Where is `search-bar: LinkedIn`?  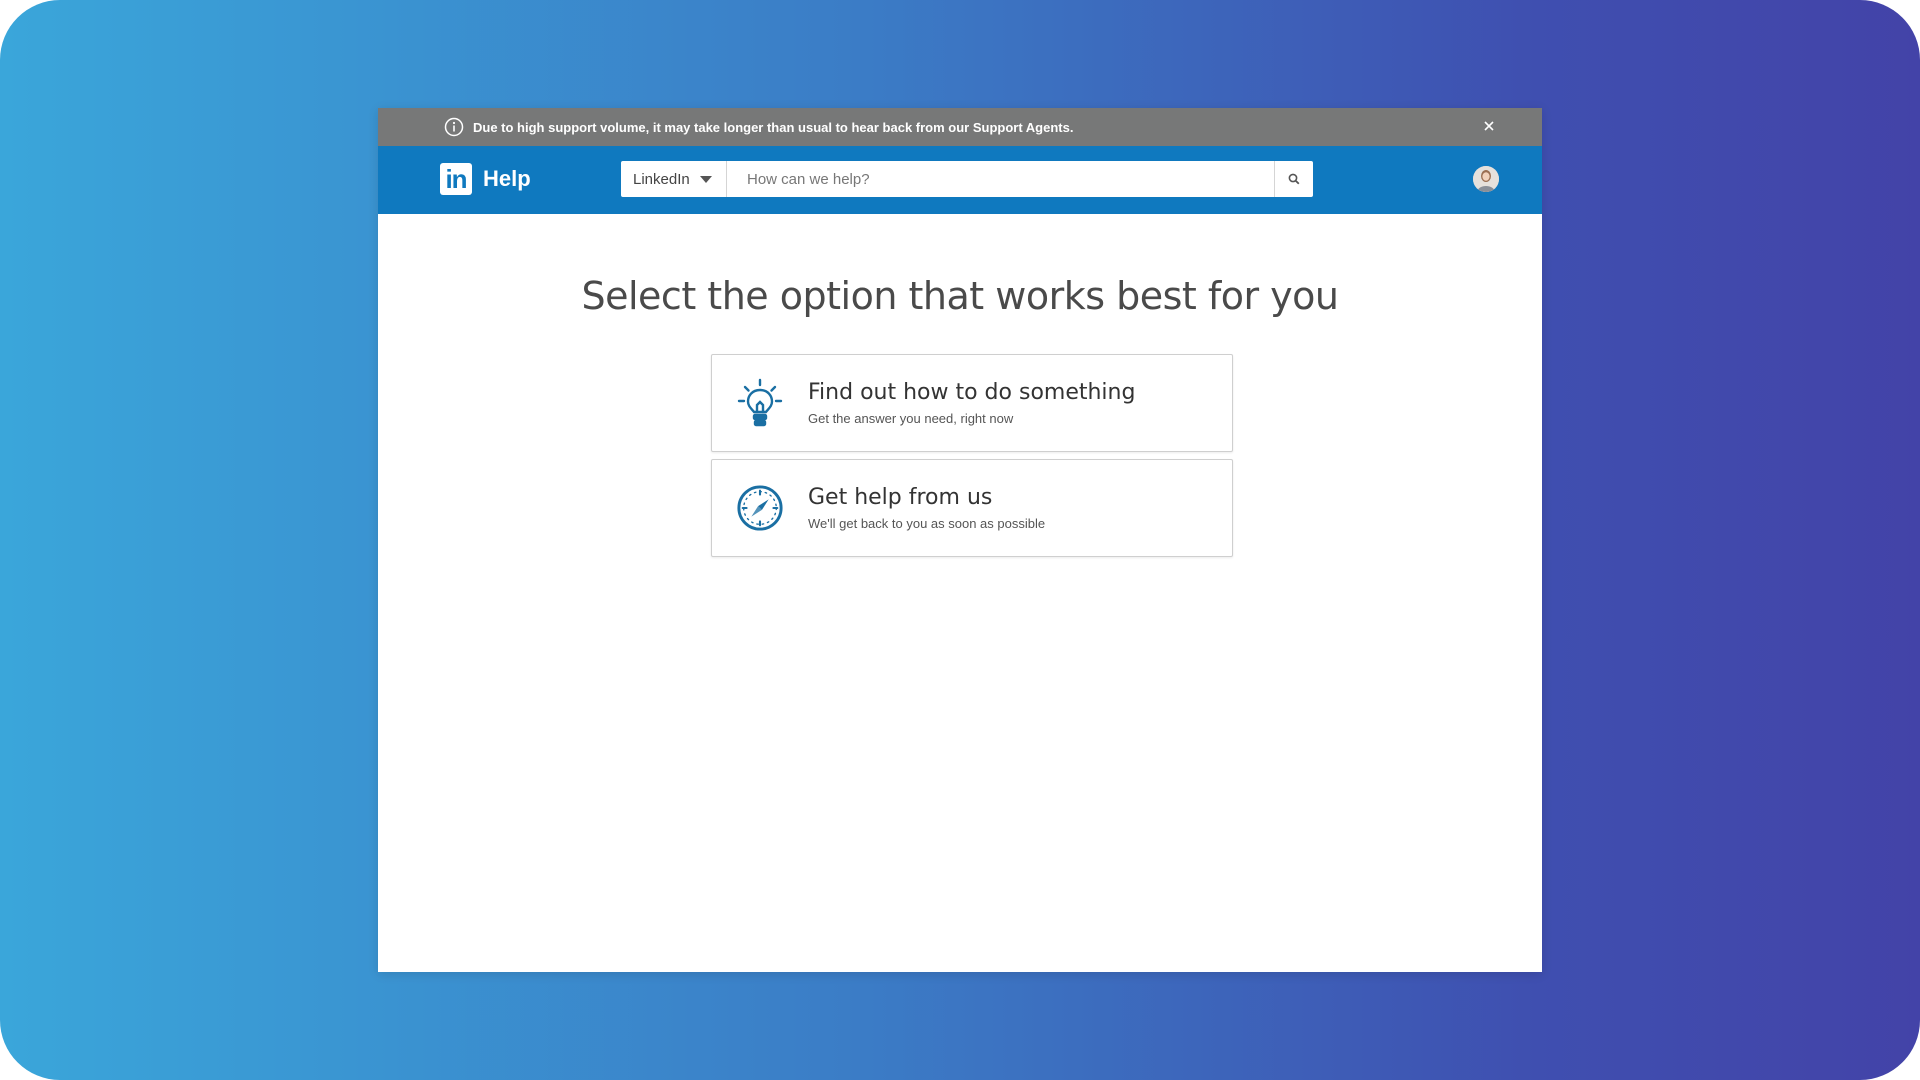 search-bar: LinkedIn is located at coordinates (967, 179).